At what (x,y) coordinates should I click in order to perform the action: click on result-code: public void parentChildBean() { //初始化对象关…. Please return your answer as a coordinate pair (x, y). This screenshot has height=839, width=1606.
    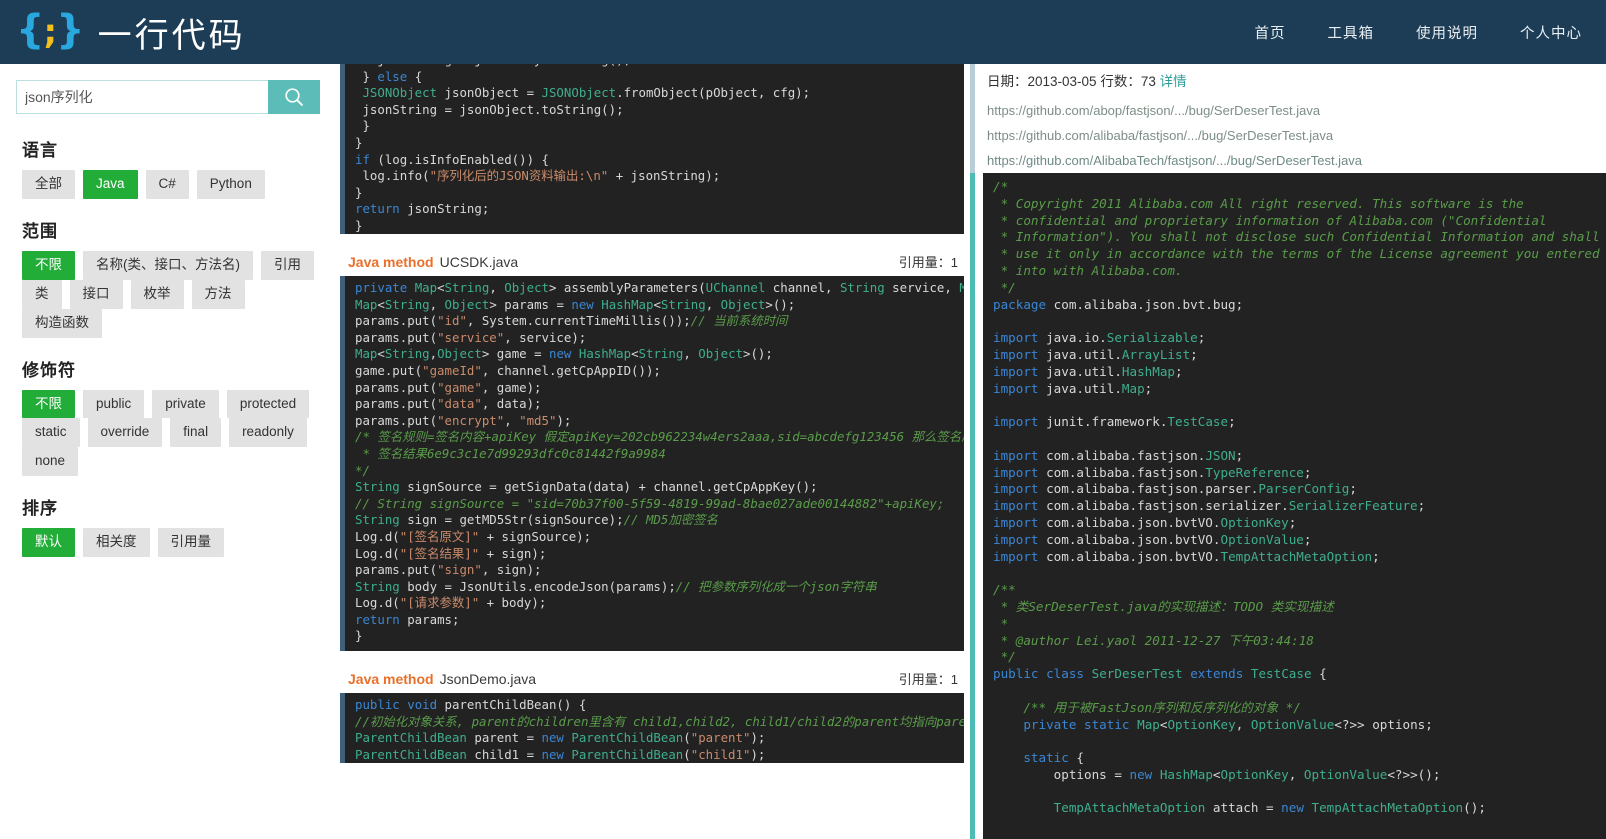
    Looking at the image, I should click on (652, 728).